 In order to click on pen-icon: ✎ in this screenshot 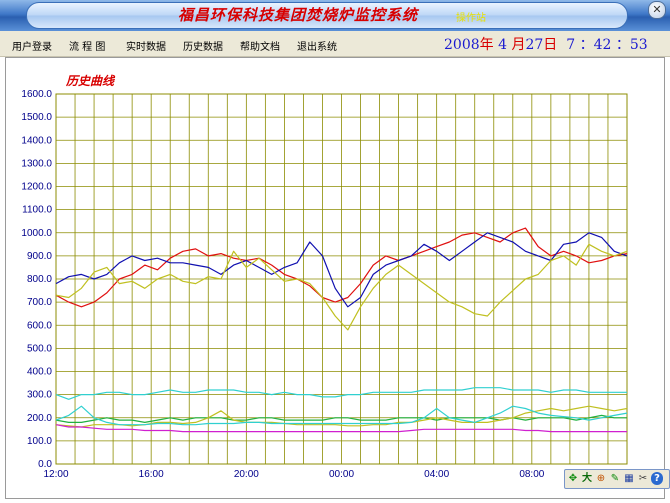, I will do `click(615, 478)`.